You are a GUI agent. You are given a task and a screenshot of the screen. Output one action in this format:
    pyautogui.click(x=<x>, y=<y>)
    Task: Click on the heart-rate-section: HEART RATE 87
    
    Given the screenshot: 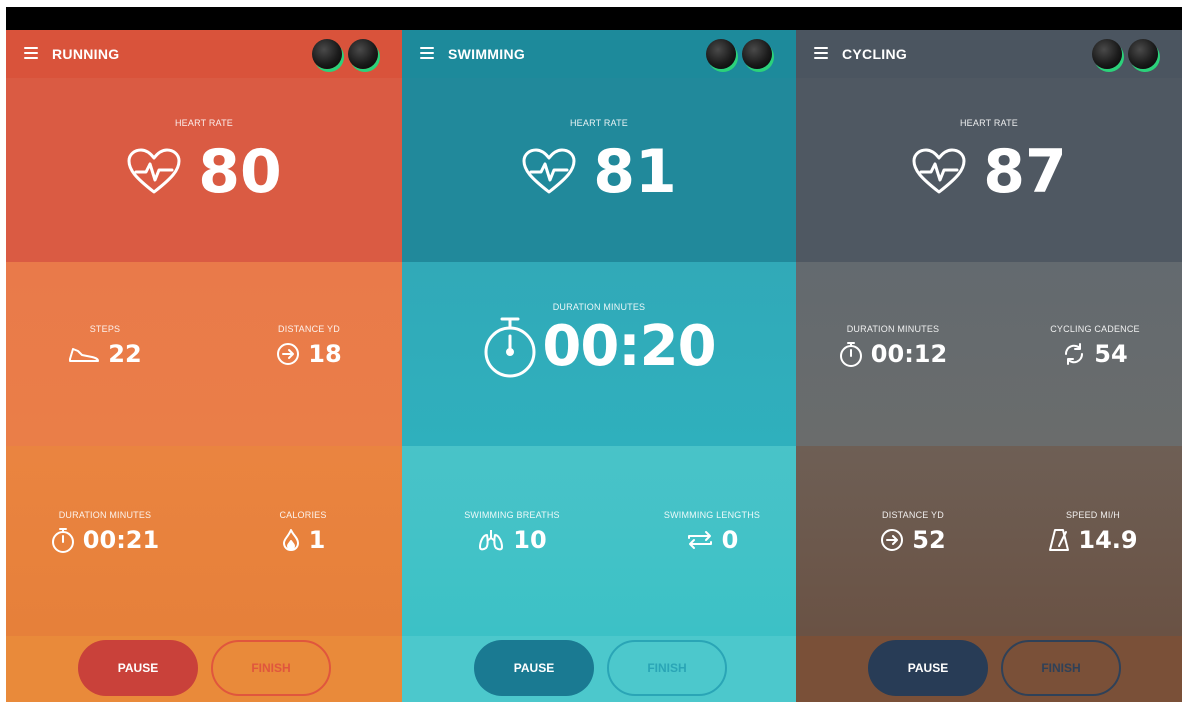 What is the action you would take?
    pyautogui.click(x=989, y=170)
    